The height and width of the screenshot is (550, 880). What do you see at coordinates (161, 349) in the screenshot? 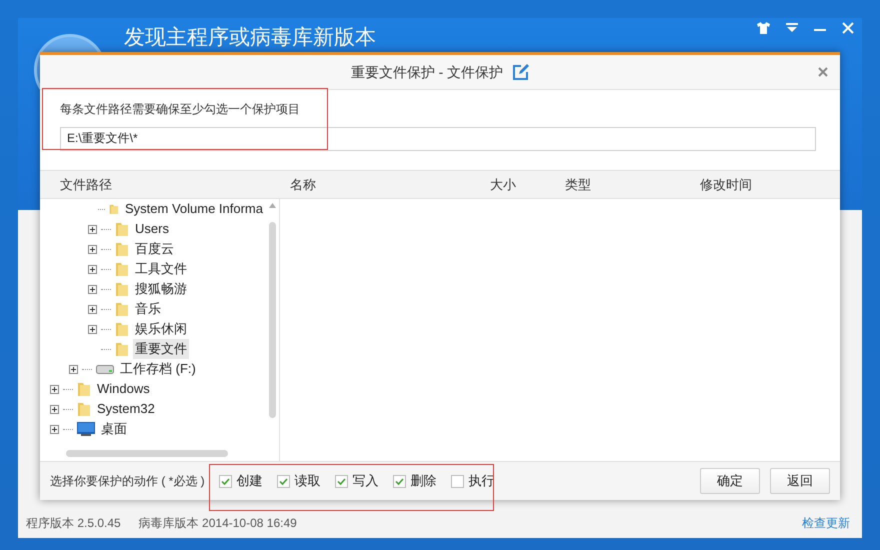
I see `tree-item: 重要文件` at bounding box center [161, 349].